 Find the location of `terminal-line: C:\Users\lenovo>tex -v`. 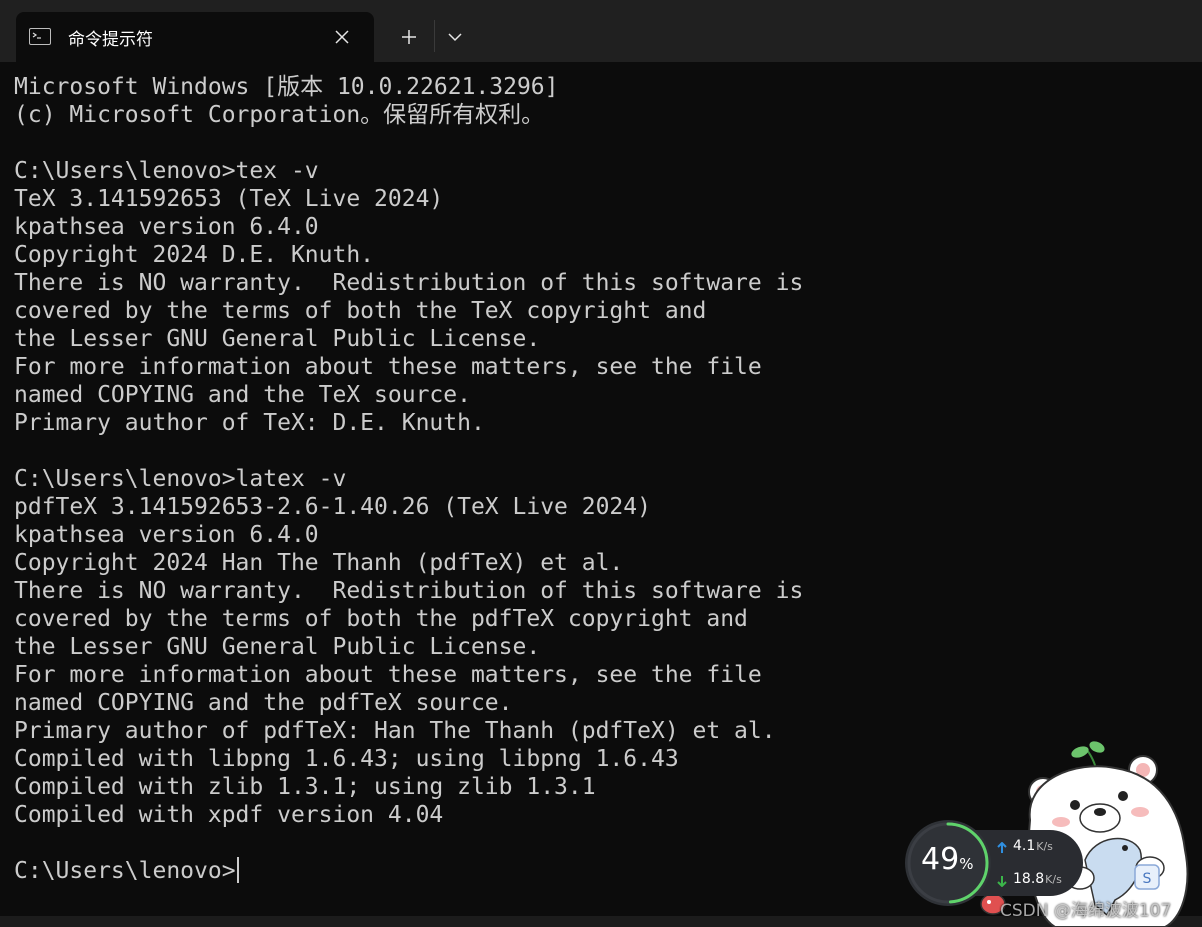

terminal-line: C:\Users\lenovo>tex -v is located at coordinates (166, 171).